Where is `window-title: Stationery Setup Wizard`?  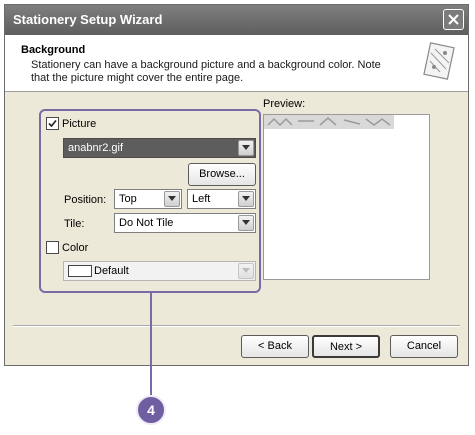 window-title: Stationery Setup Wizard is located at coordinates (88, 19).